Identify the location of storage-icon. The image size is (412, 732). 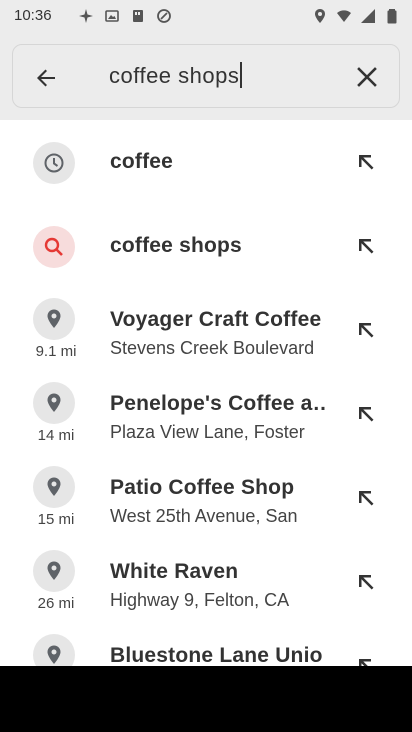
(138, 16).